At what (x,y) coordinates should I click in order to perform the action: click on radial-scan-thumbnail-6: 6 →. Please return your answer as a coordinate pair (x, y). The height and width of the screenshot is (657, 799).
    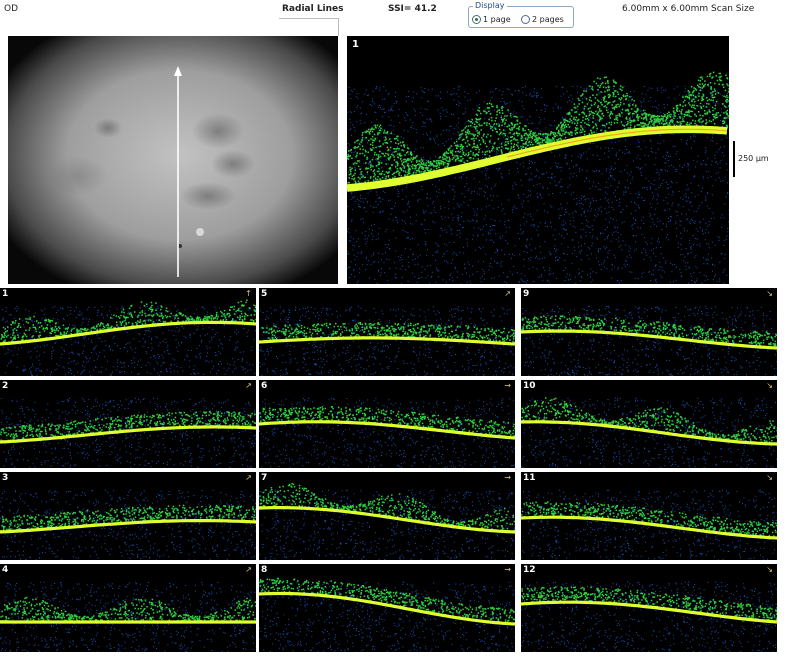
    Looking at the image, I should click on (387, 424).